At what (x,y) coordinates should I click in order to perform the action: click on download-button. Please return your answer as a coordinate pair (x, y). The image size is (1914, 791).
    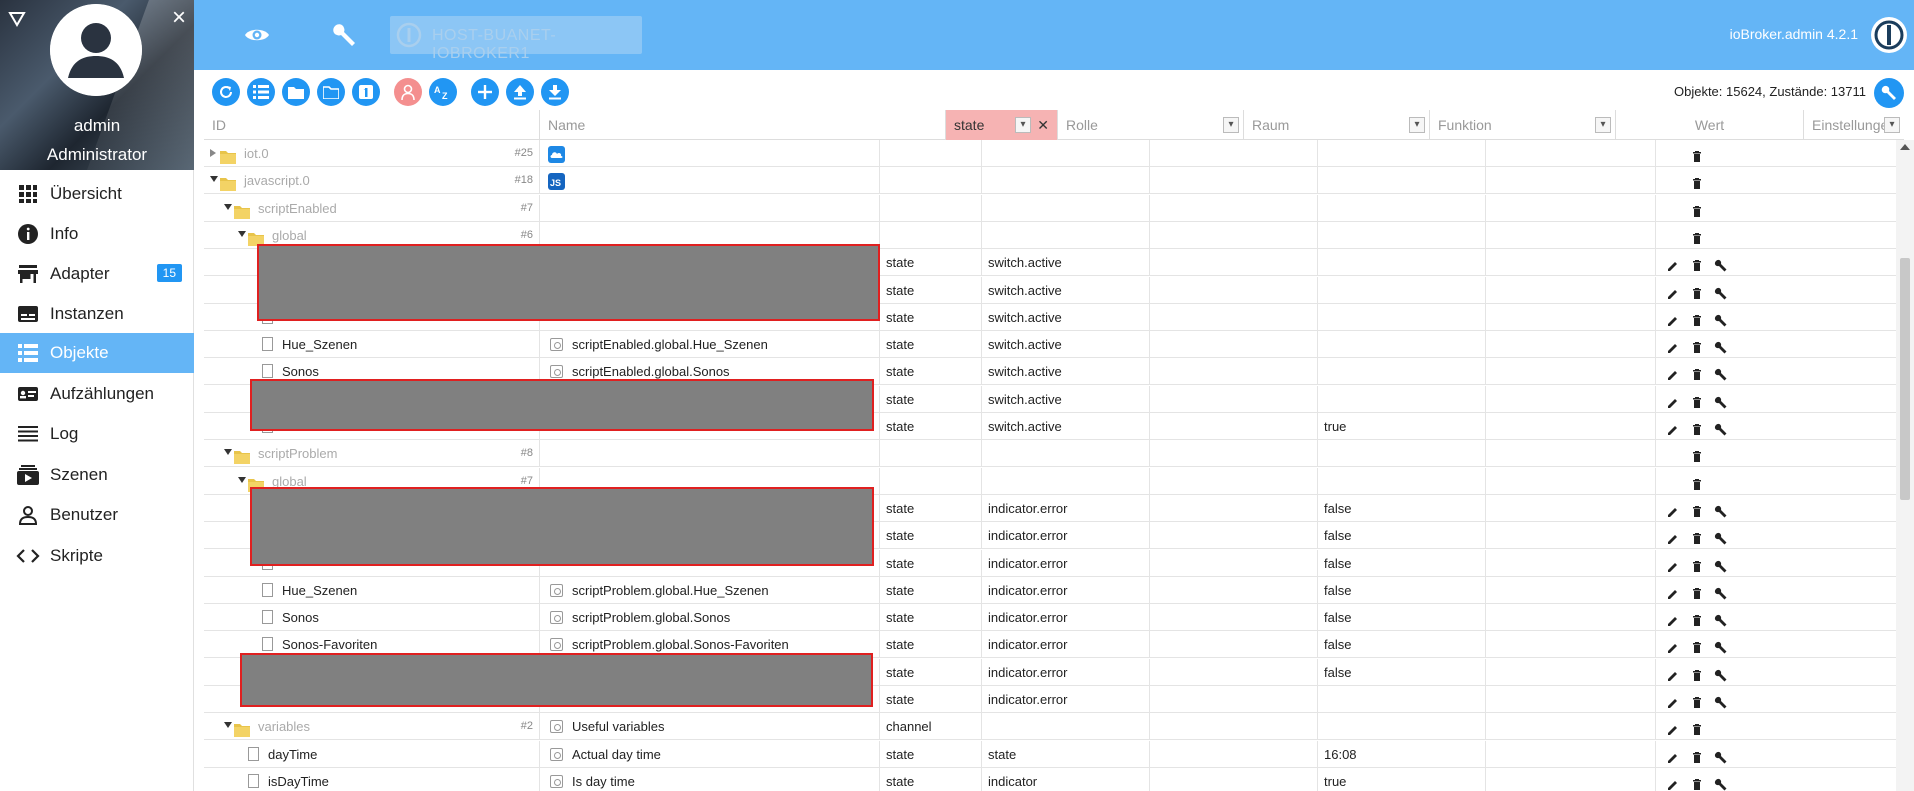
    Looking at the image, I should click on (555, 92).